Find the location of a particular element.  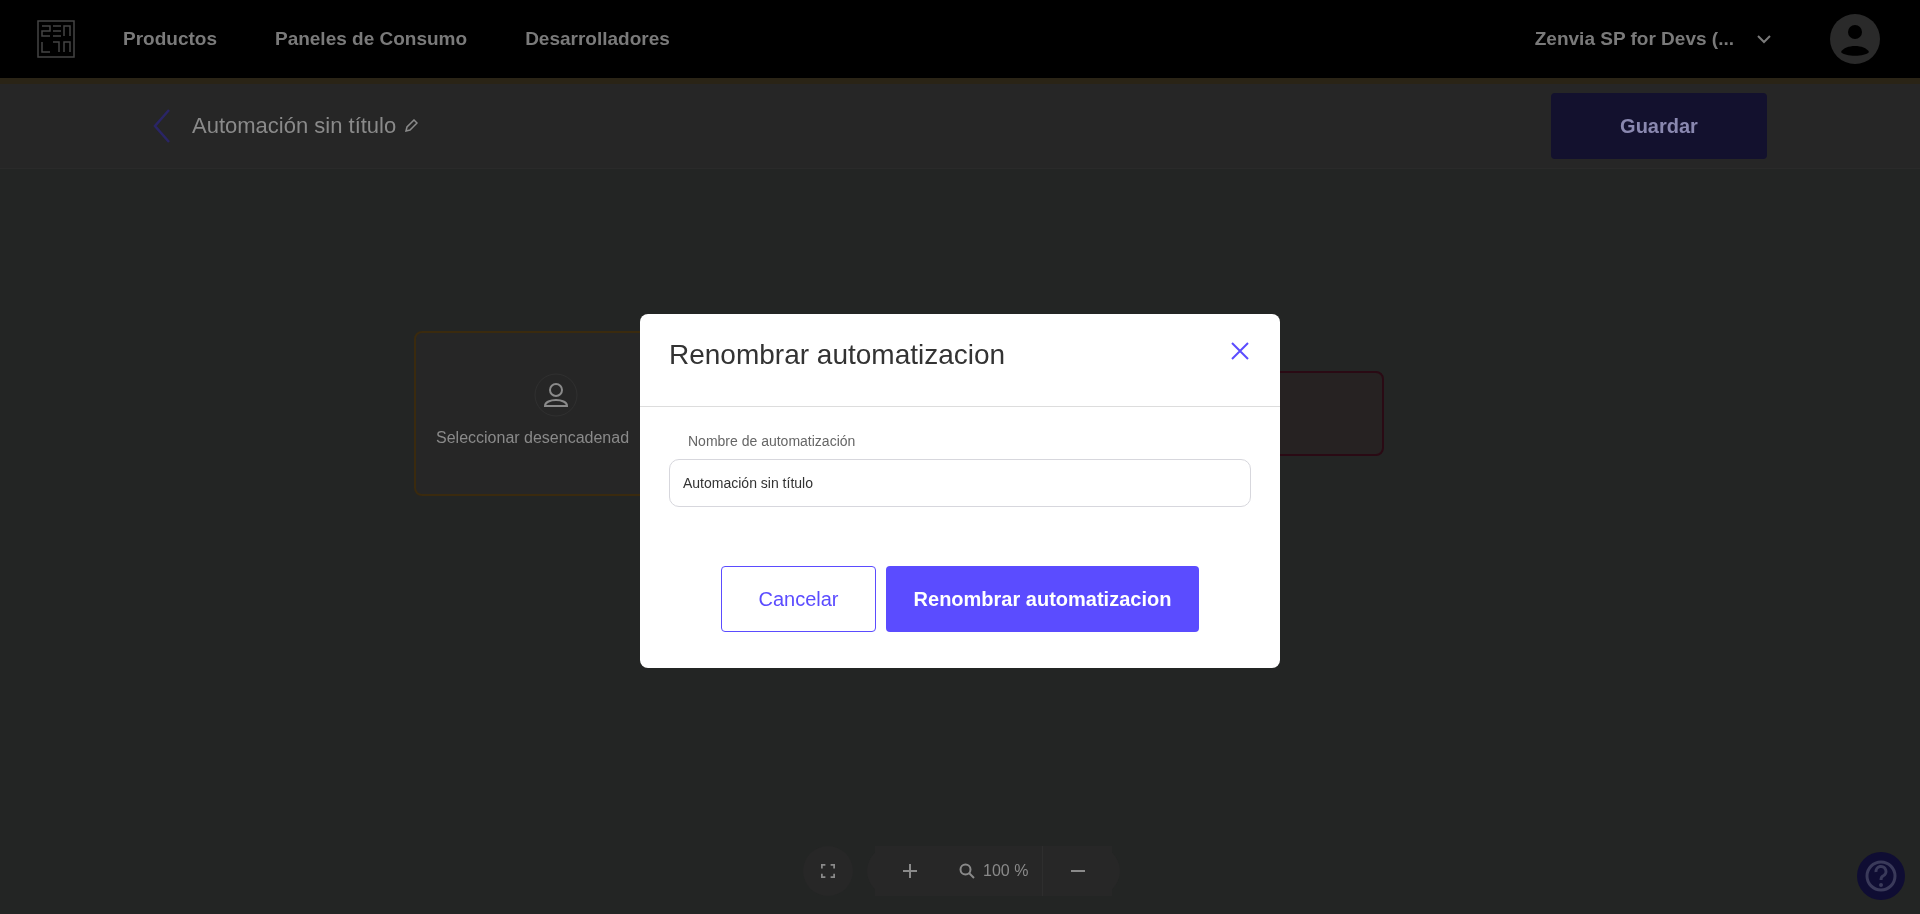

zoom-out-button is located at coordinates (1077, 871).